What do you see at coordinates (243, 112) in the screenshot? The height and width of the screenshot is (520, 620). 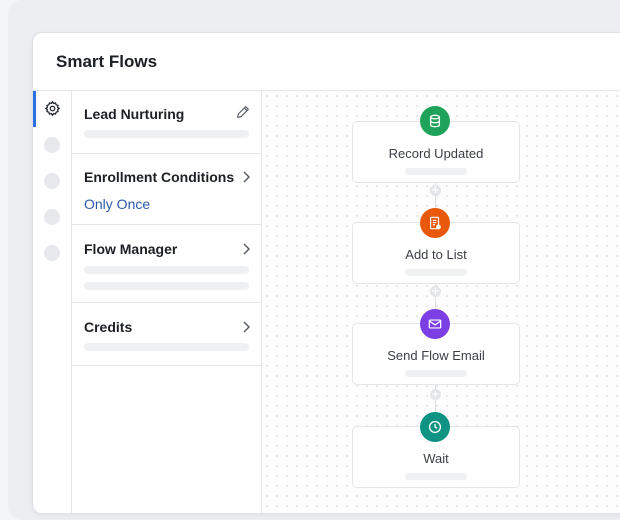 I see `pencil-icon` at bounding box center [243, 112].